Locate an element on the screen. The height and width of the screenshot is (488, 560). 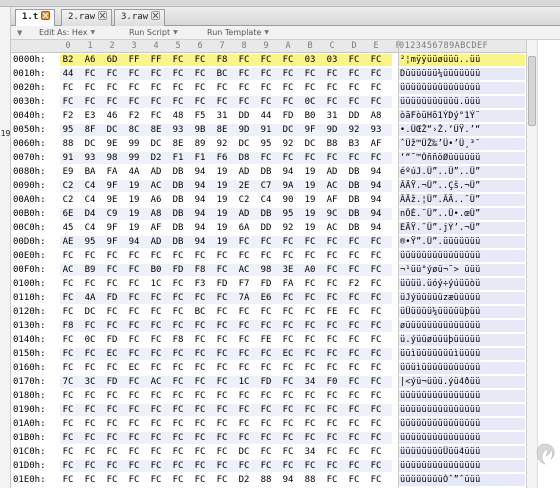
hex-byte: AC is located at coordinates (156, 382).